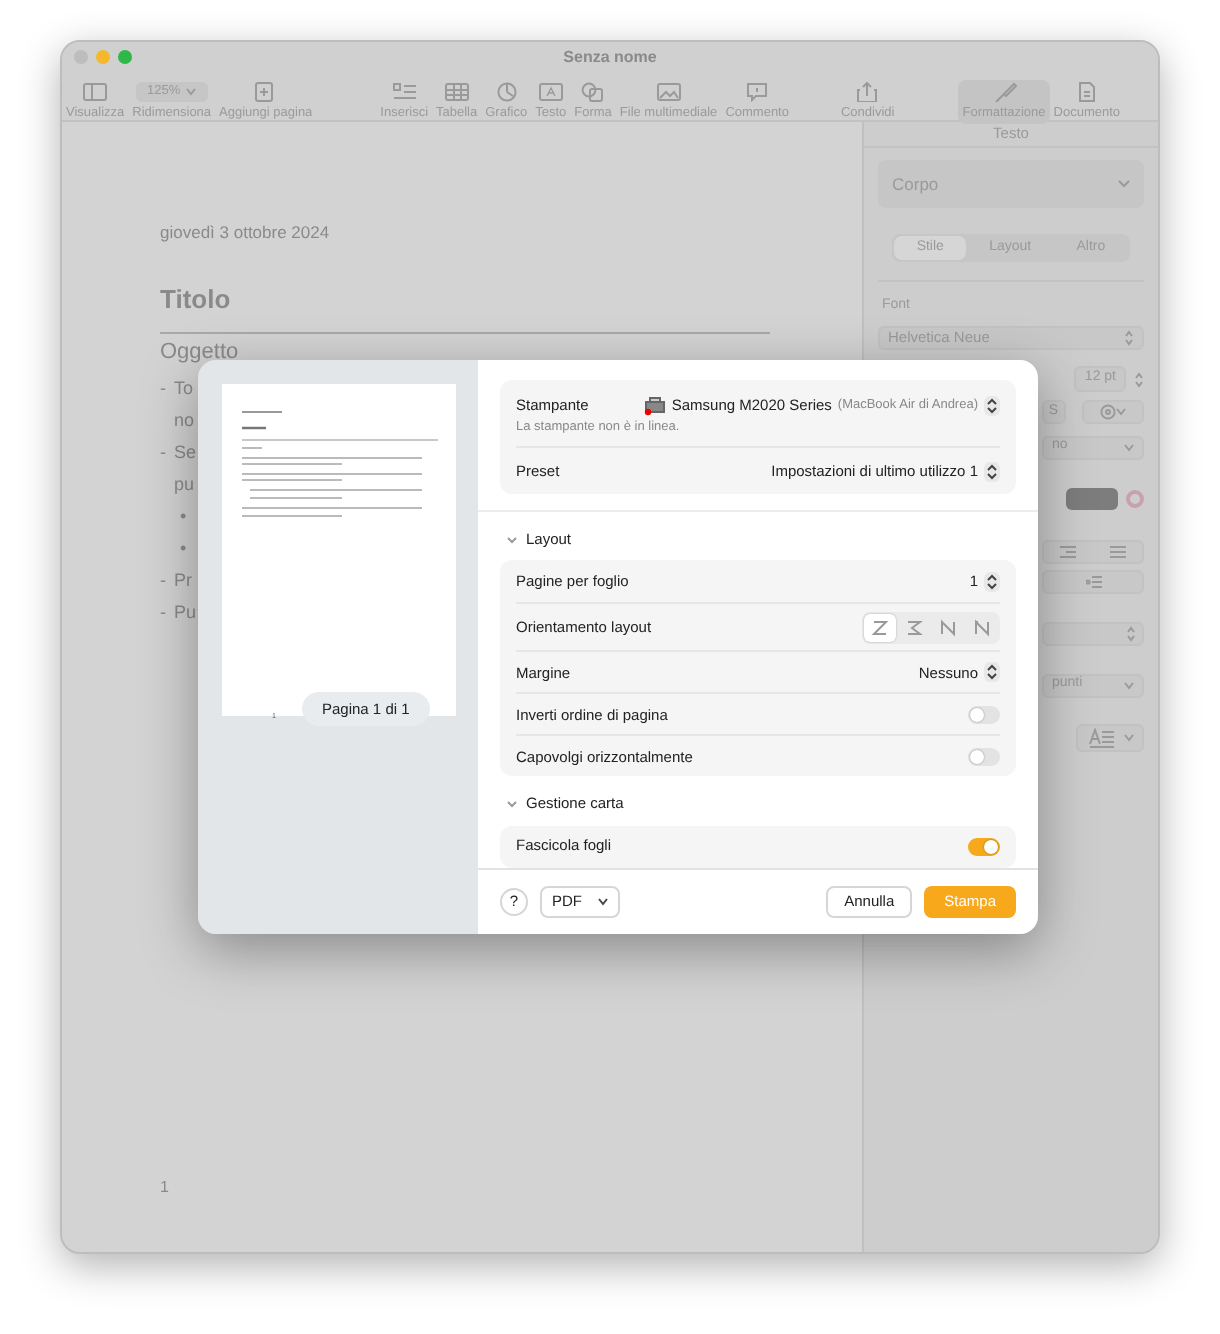  I want to click on text-box-icon, so click(550, 92).